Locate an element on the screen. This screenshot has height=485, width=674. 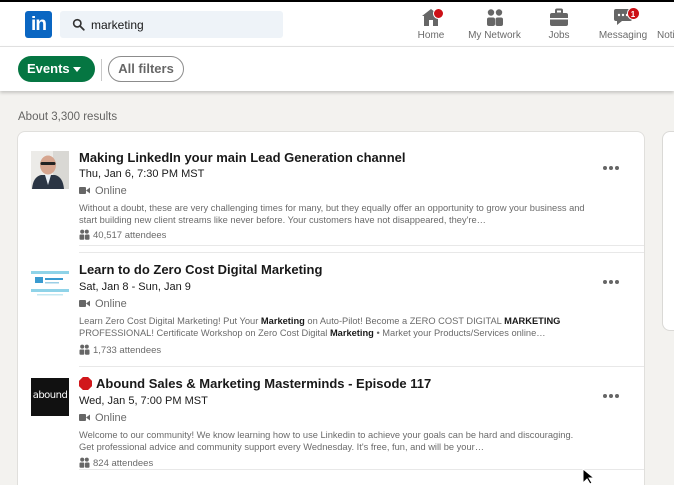
briefcase-icon is located at coordinates (559, 17).